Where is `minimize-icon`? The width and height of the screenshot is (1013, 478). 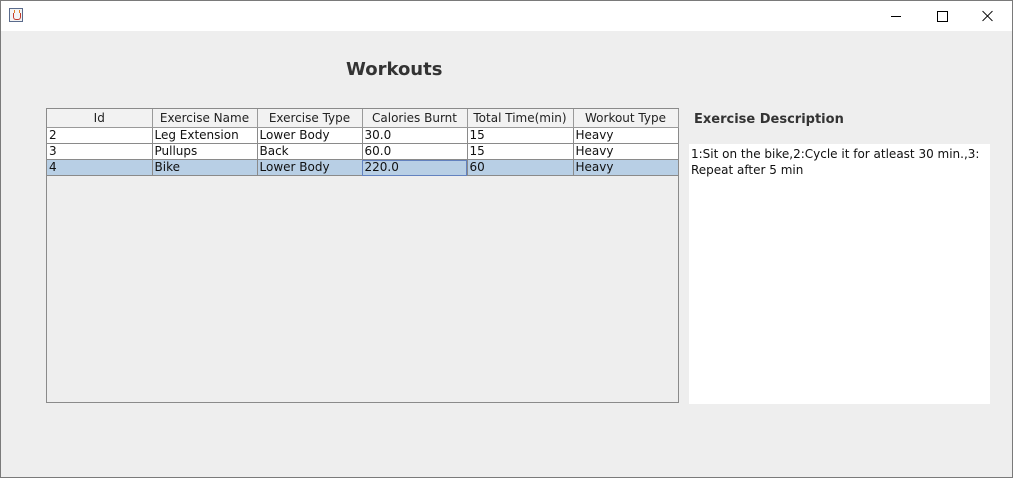
minimize-icon is located at coordinates (896, 16).